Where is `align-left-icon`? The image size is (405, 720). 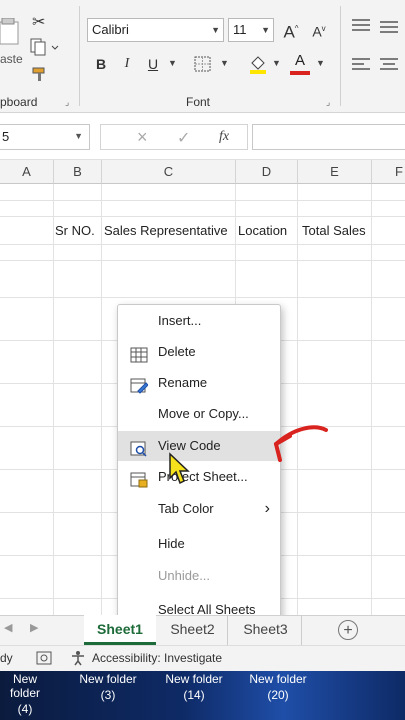 align-left-icon is located at coordinates (361, 65).